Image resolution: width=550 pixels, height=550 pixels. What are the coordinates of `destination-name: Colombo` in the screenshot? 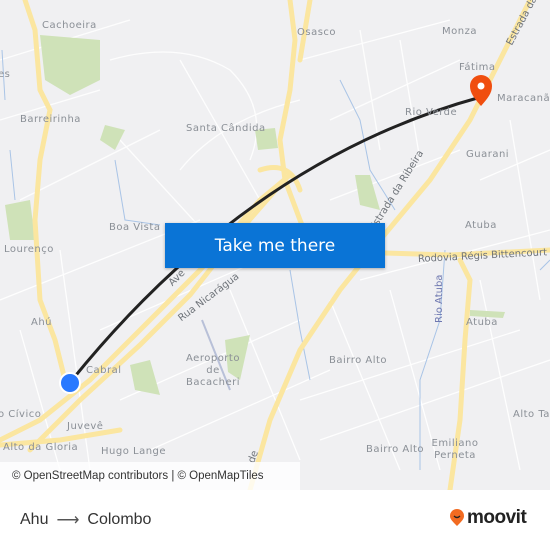 It's located at (119, 519).